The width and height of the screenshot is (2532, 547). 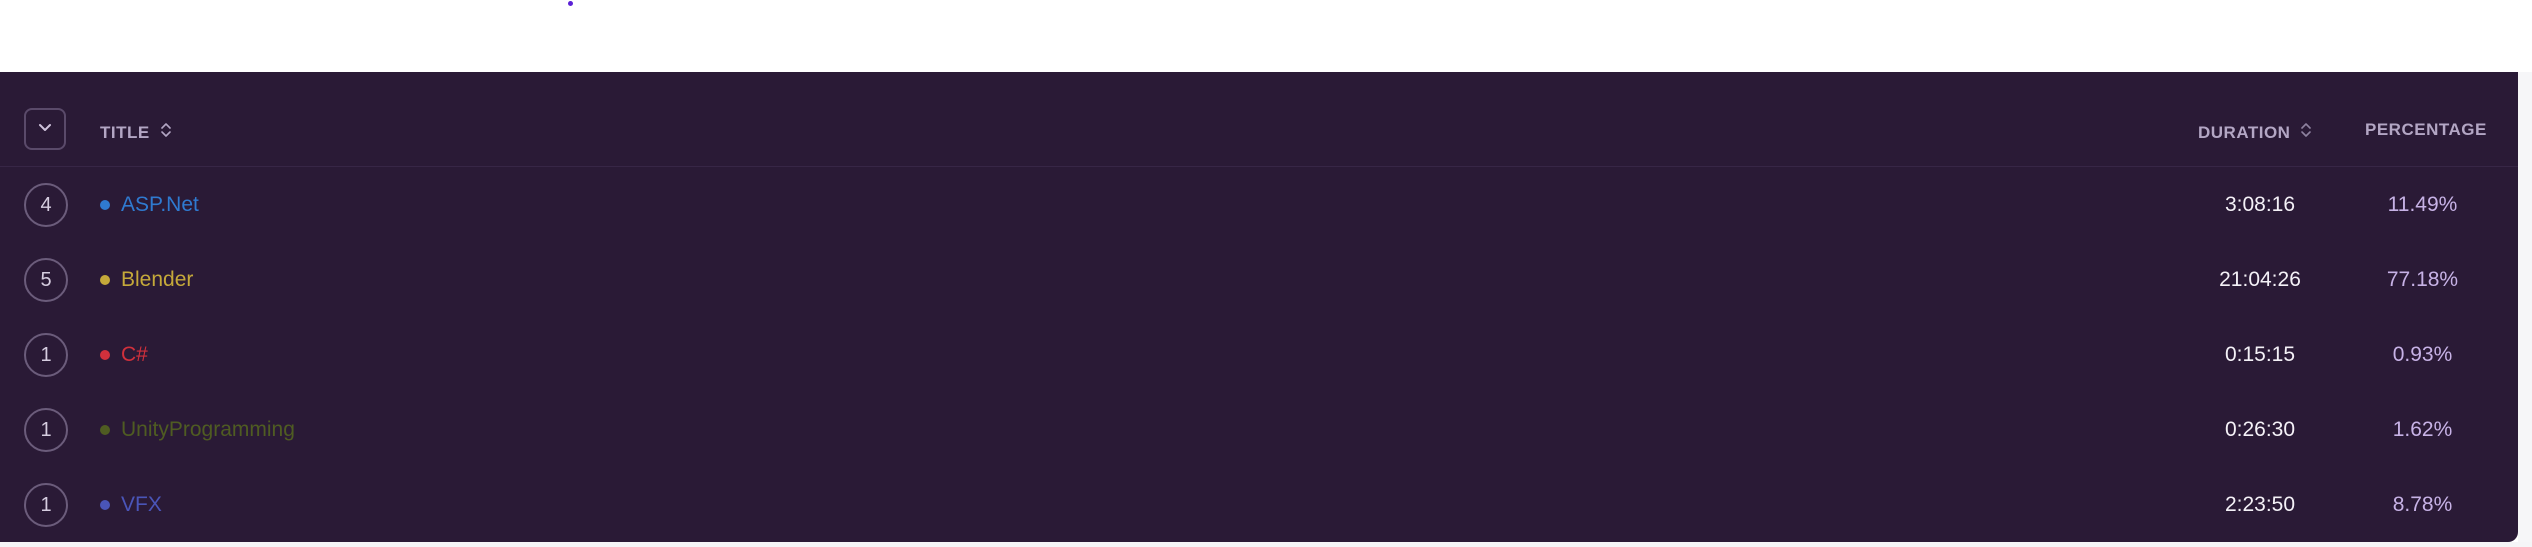 I want to click on row-duration: 0:15:15, so click(x=2260, y=354).